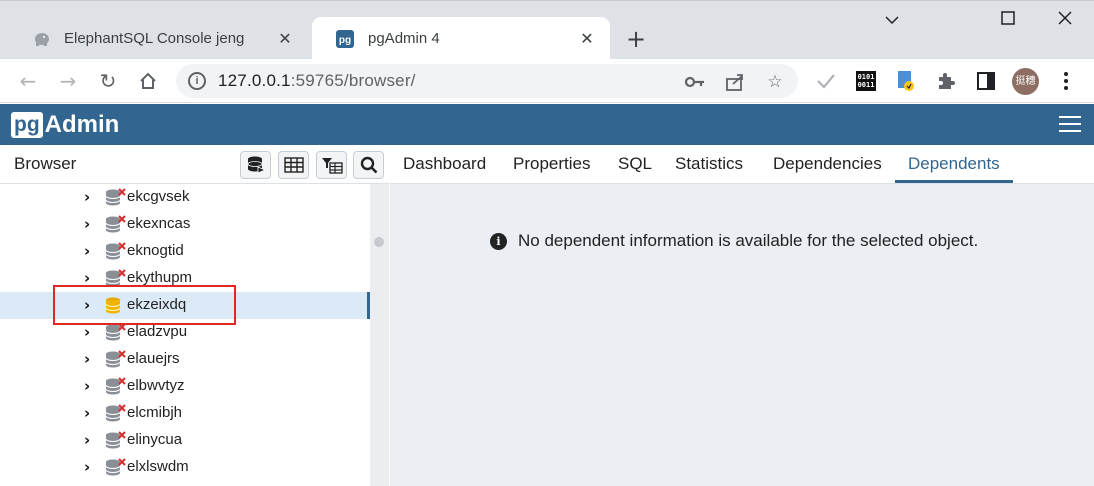 This screenshot has width=1094, height=486. I want to click on search-objects-button, so click(368, 165).